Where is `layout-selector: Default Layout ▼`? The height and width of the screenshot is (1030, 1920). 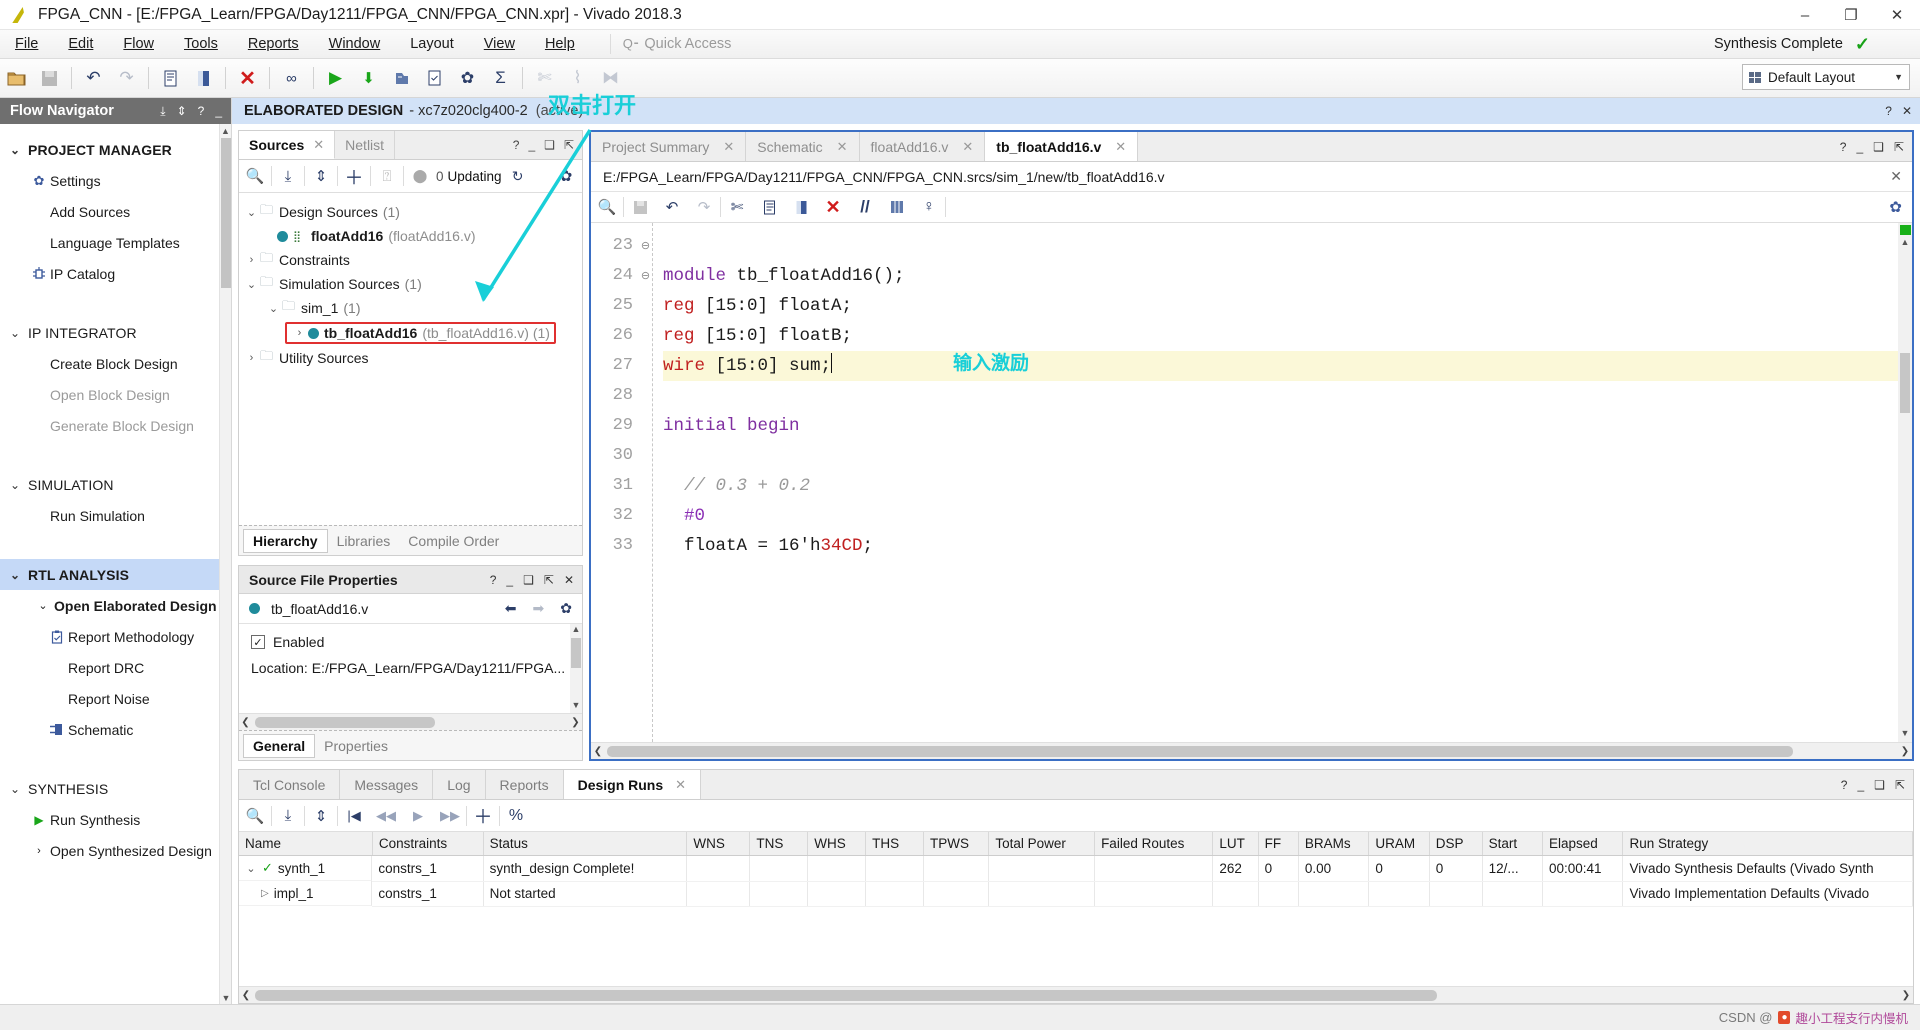
layout-selector: Default Layout ▼ is located at coordinates (1826, 77).